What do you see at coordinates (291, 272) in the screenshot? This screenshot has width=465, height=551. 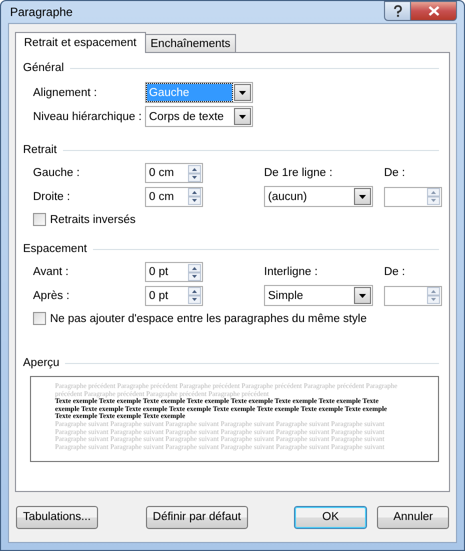 I see `field-label: Interligne :` at bounding box center [291, 272].